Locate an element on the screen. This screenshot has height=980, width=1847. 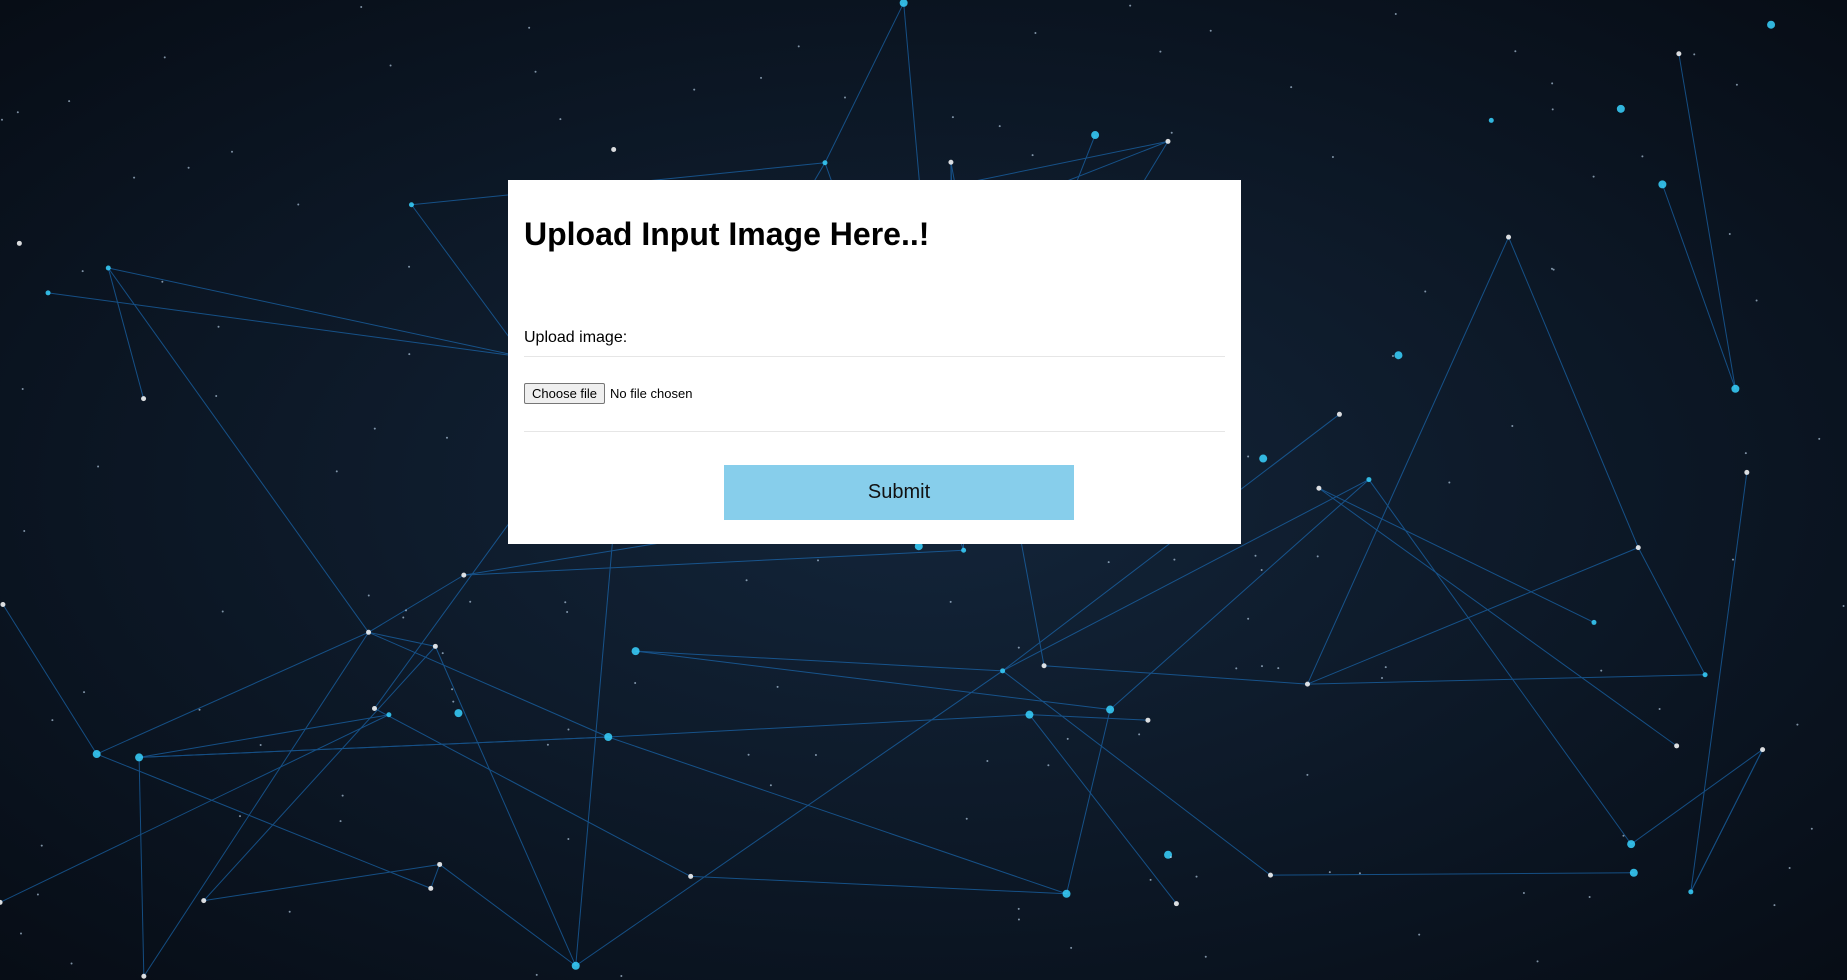
submit-button: Submit is located at coordinates (899, 492).